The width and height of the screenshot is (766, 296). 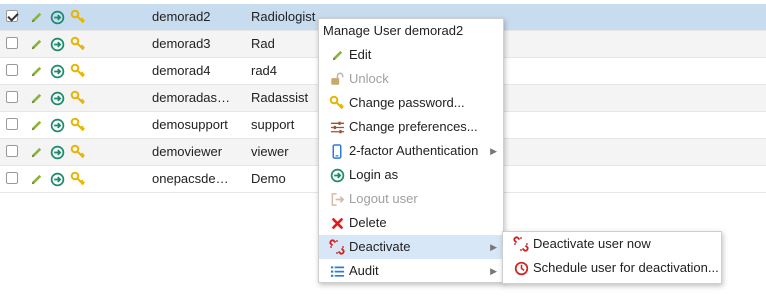 I want to click on menu-item-label: Audit, so click(x=364, y=270).